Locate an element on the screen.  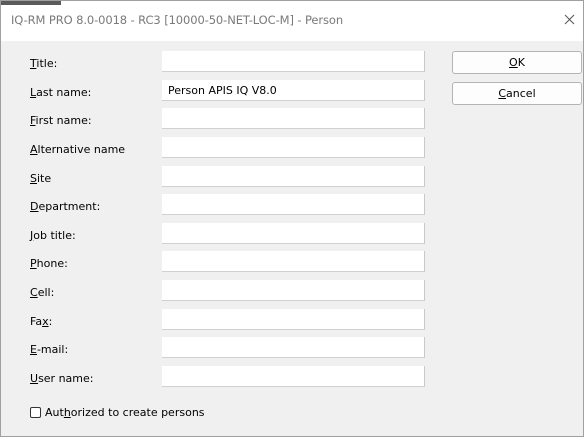
label-first-name: First name: is located at coordinates (61, 120).